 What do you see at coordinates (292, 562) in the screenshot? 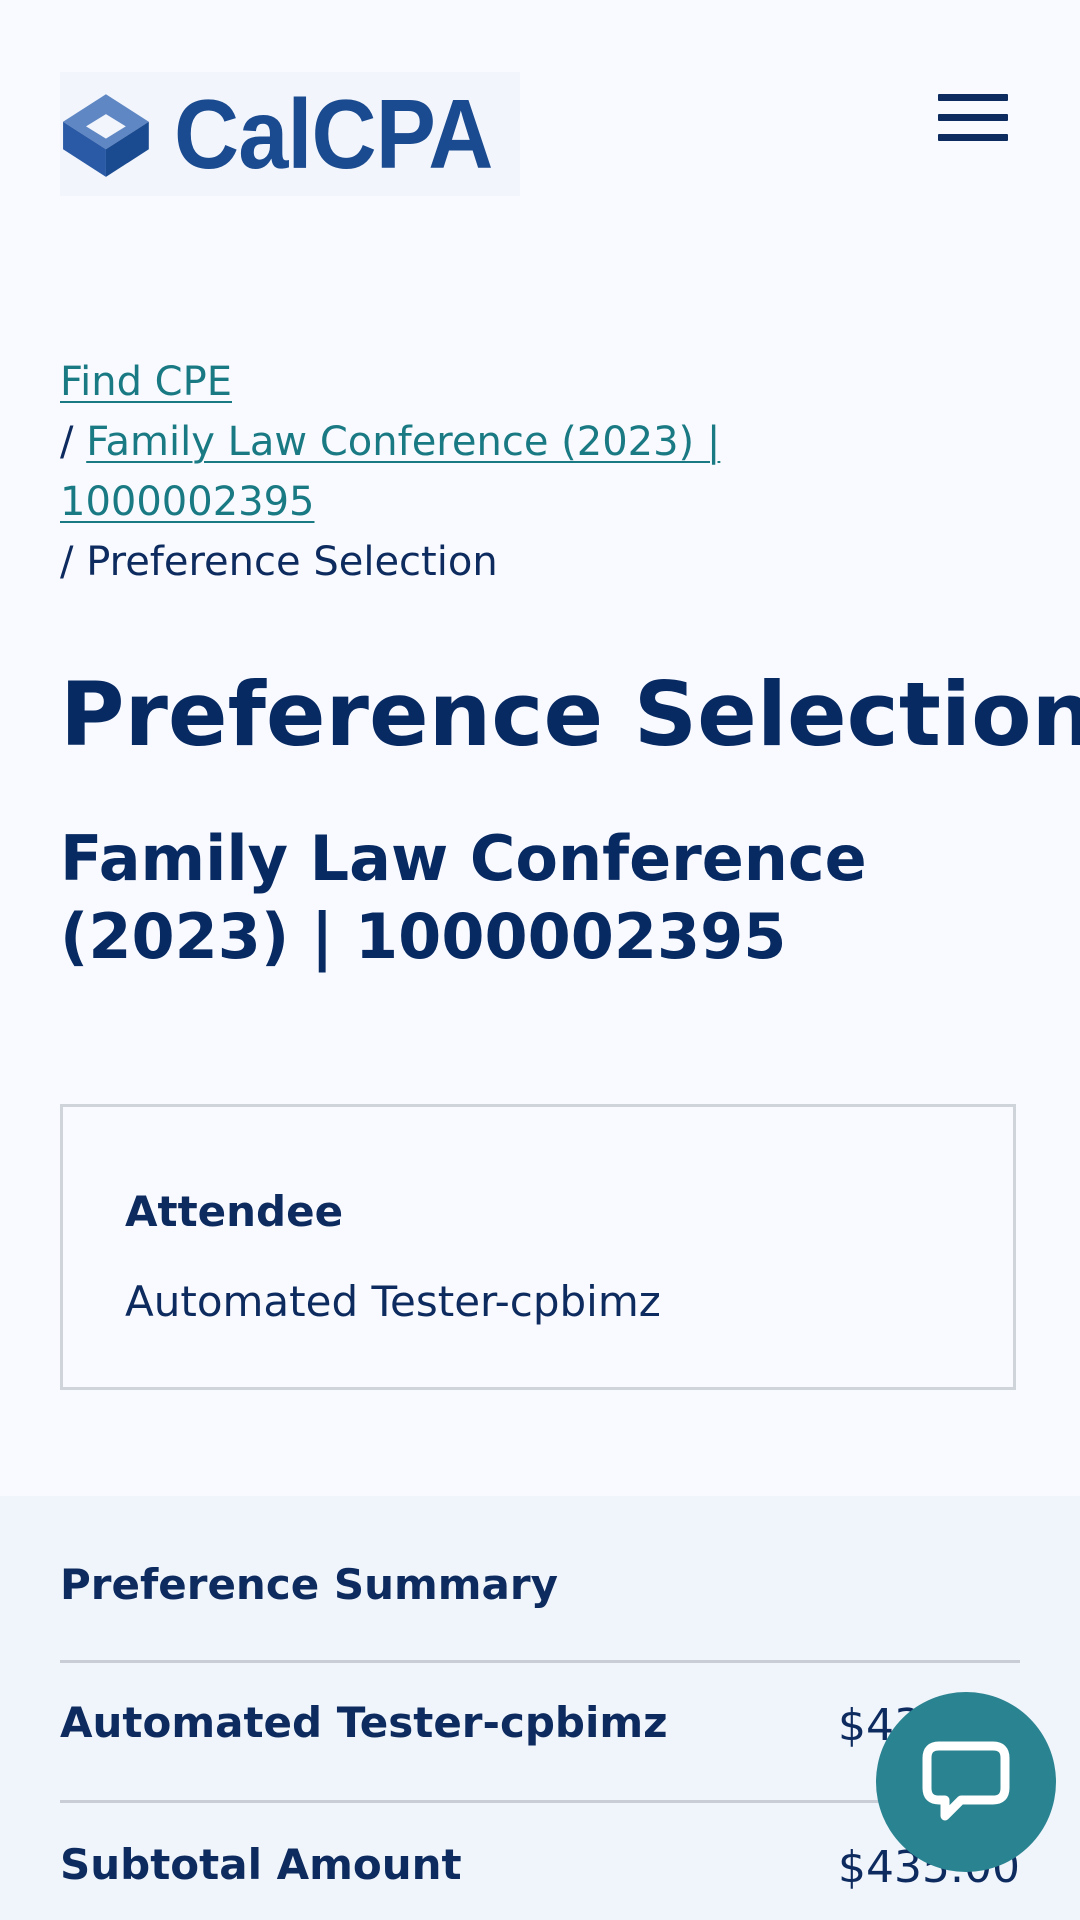
I see `breadcrumb-current: Preference Selection` at bounding box center [292, 562].